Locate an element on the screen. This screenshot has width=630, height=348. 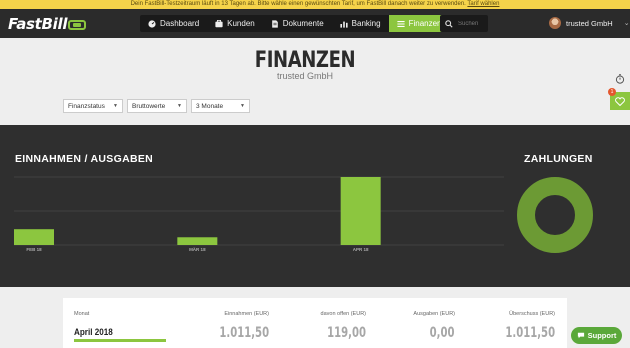
x-tick-label: APR 18 is located at coordinates (361, 249).